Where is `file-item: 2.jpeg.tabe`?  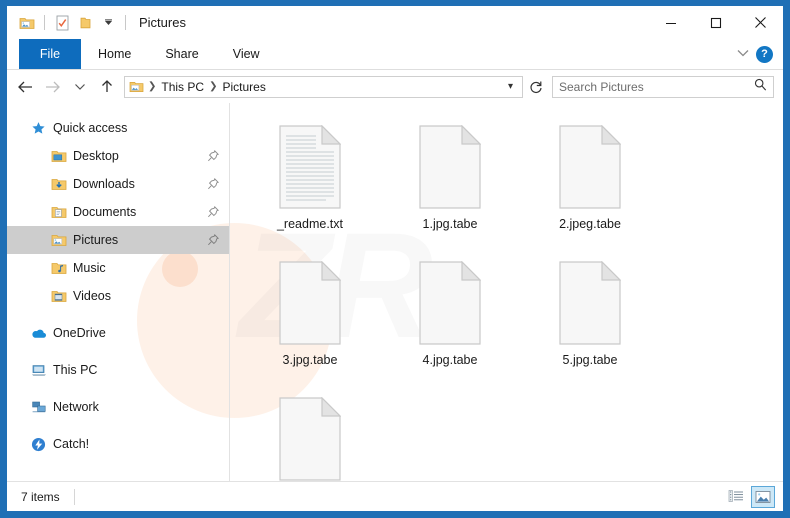
file-item: 2.jpeg.tabe is located at coordinates (590, 185).